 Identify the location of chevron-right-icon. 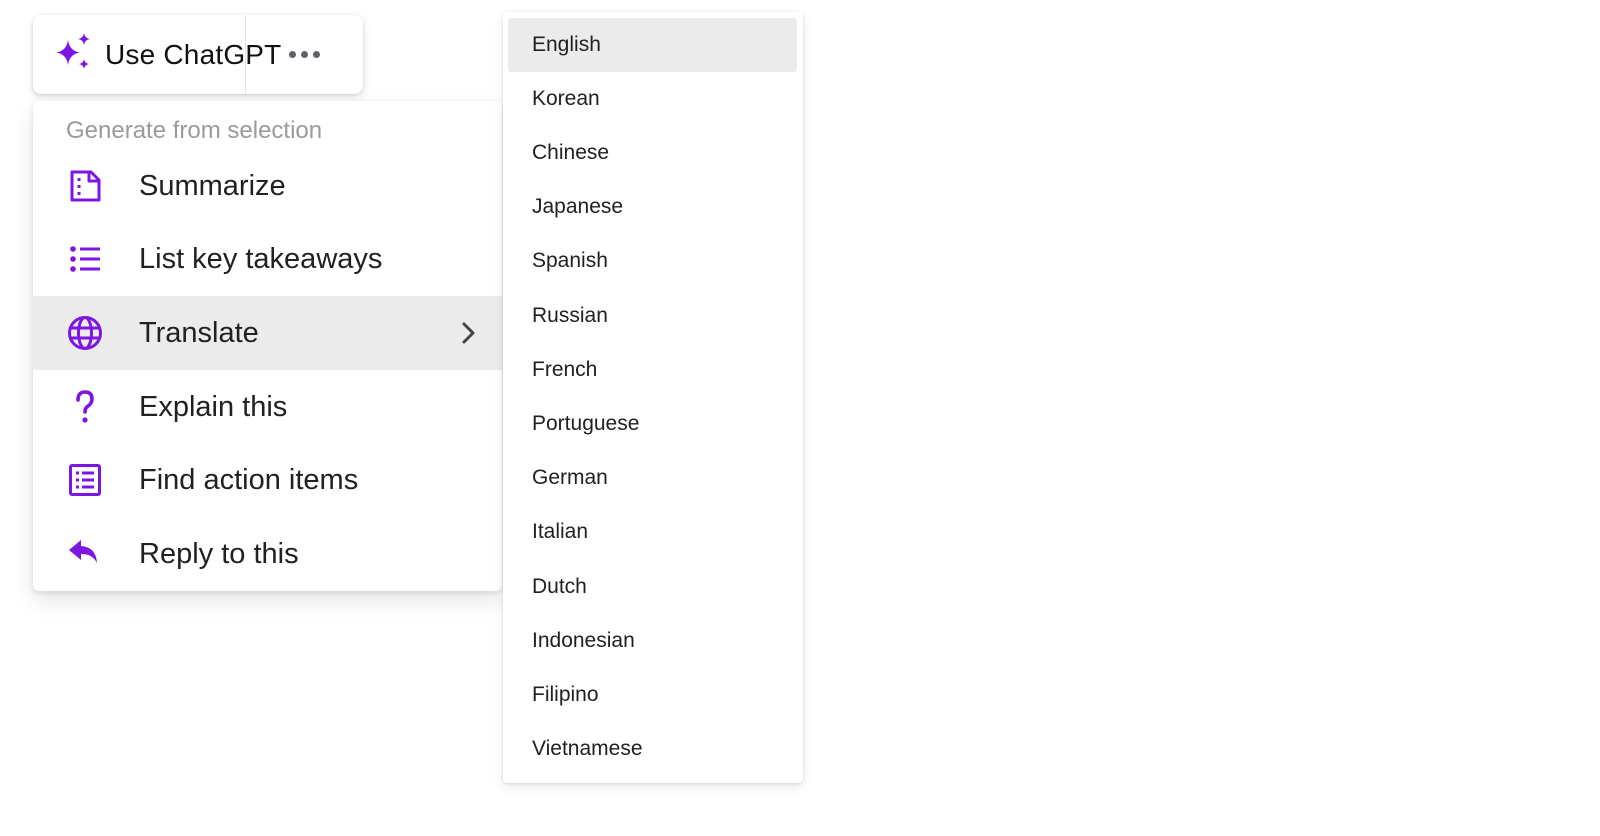
(469, 333).